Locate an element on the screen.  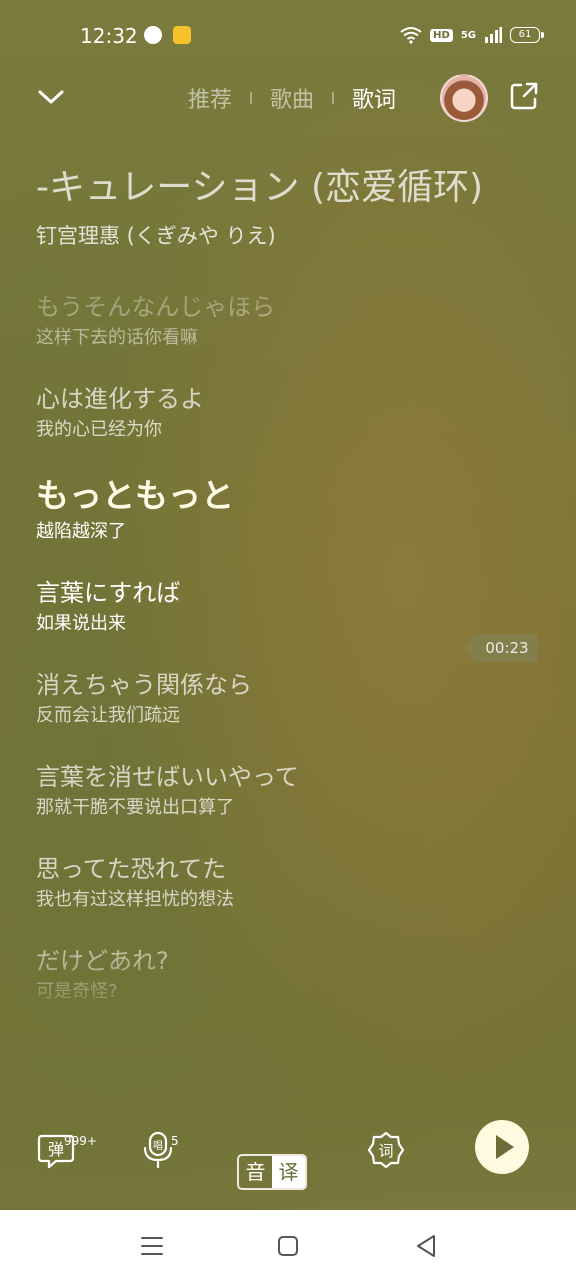
lyric-translation: 如果说出来 is located at coordinates (81, 623).